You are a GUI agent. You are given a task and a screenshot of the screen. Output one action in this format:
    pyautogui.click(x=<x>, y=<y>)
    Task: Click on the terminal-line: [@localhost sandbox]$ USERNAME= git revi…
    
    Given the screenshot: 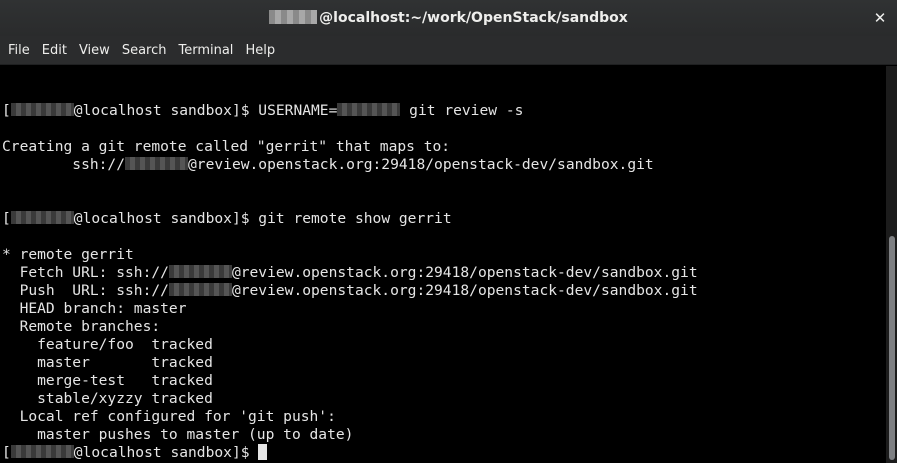 What is the action you would take?
    pyautogui.click(x=263, y=110)
    